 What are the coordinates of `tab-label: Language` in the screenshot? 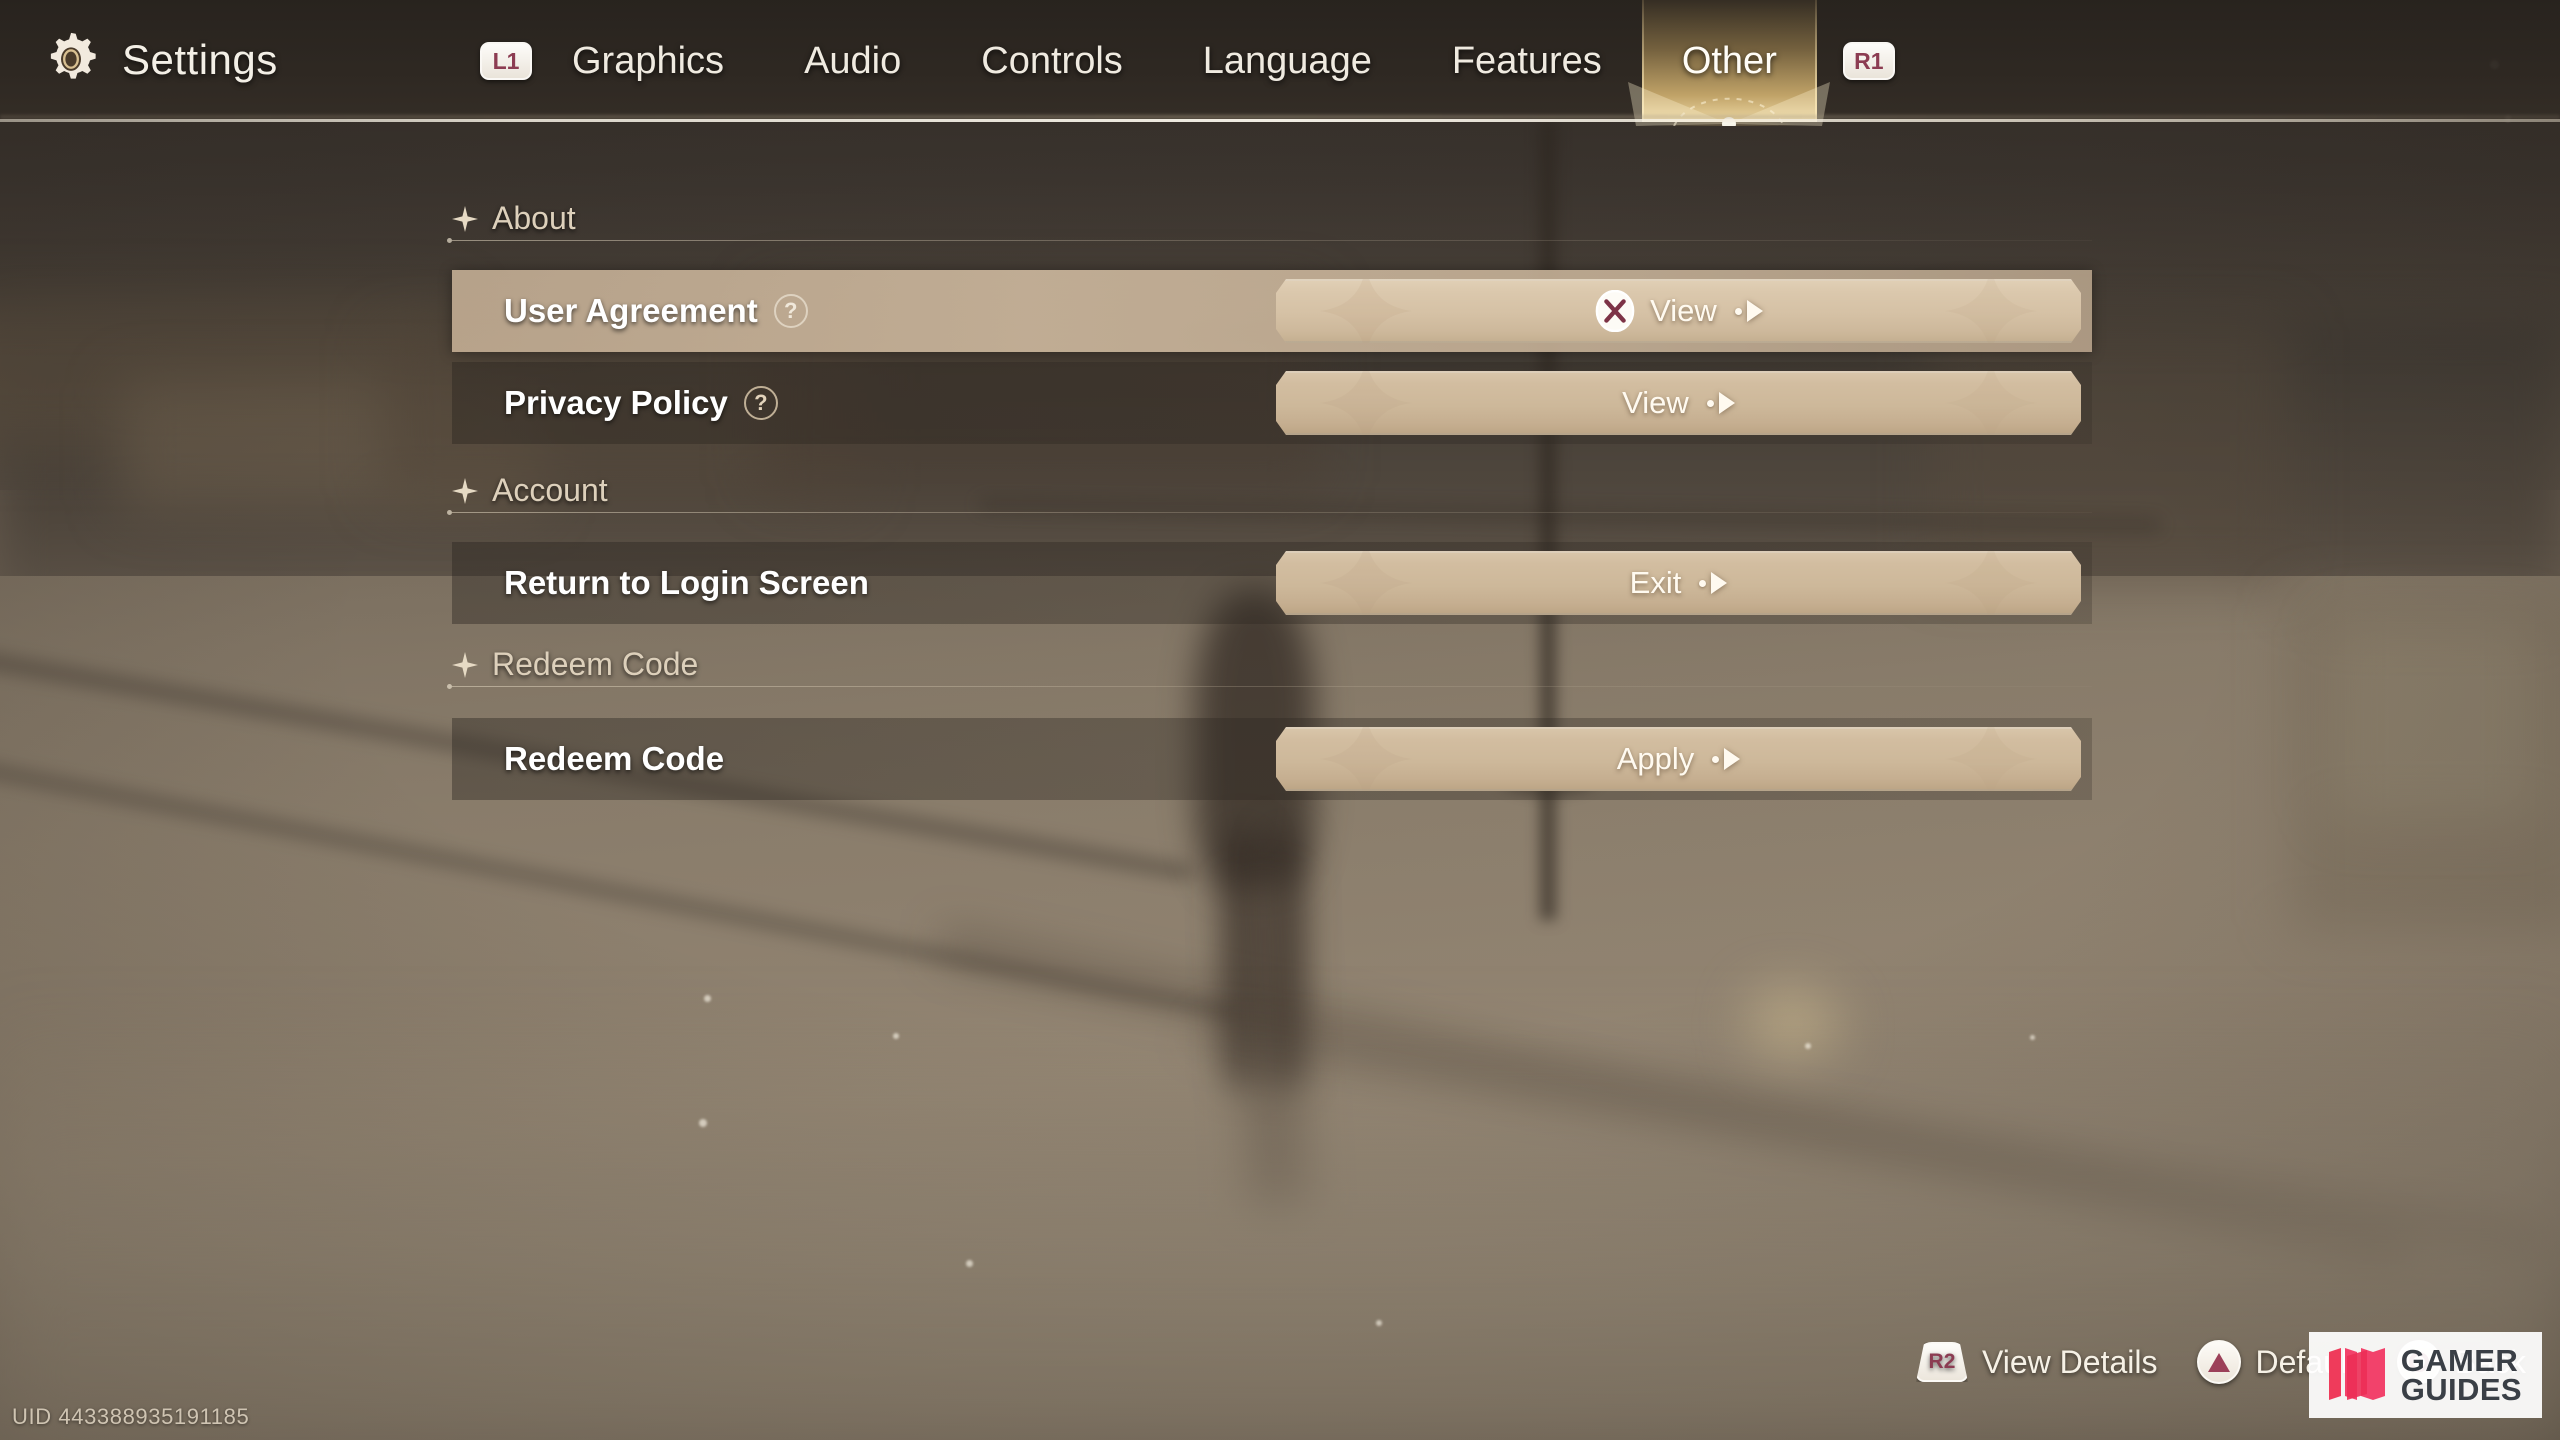 It's located at (1287, 60).